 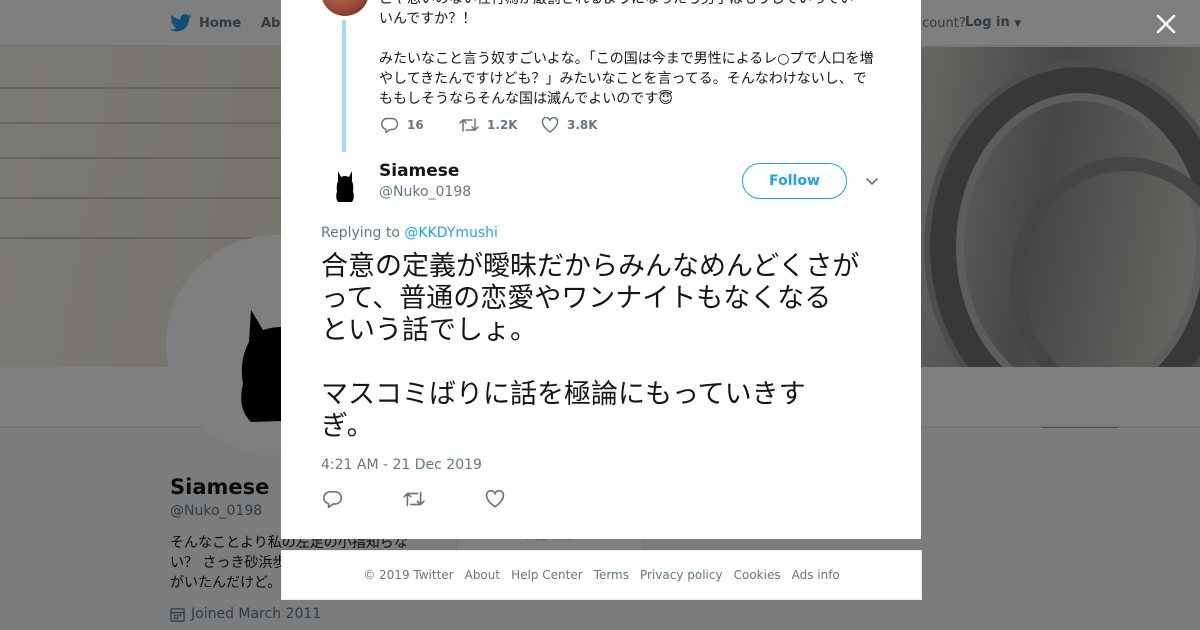 What do you see at coordinates (415, 125) in the screenshot?
I see `reply-count: 16` at bounding box center [415, 125].